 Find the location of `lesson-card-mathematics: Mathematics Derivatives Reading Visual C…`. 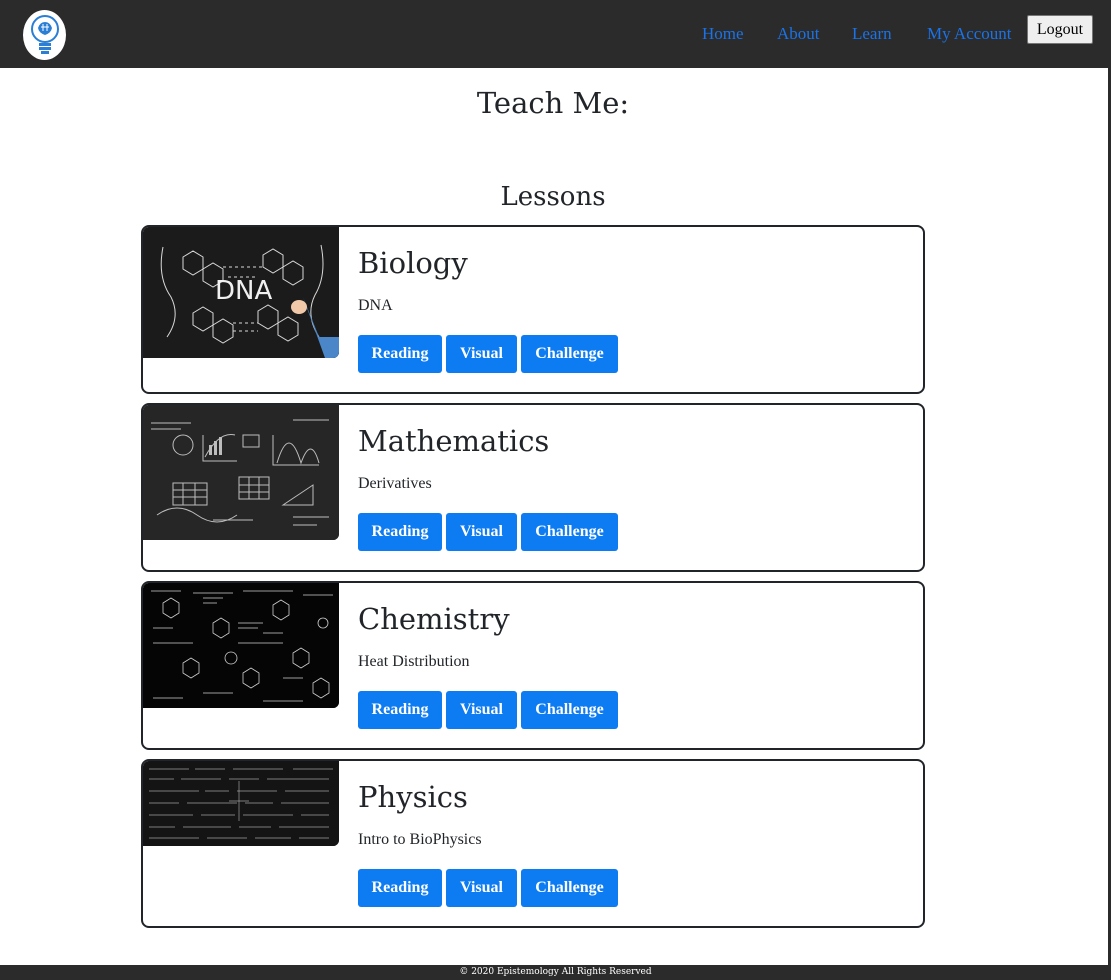

lesson-card-mathematics: Mathematics Derivatives Reading Visual C… is located at coordinates (533, 487).